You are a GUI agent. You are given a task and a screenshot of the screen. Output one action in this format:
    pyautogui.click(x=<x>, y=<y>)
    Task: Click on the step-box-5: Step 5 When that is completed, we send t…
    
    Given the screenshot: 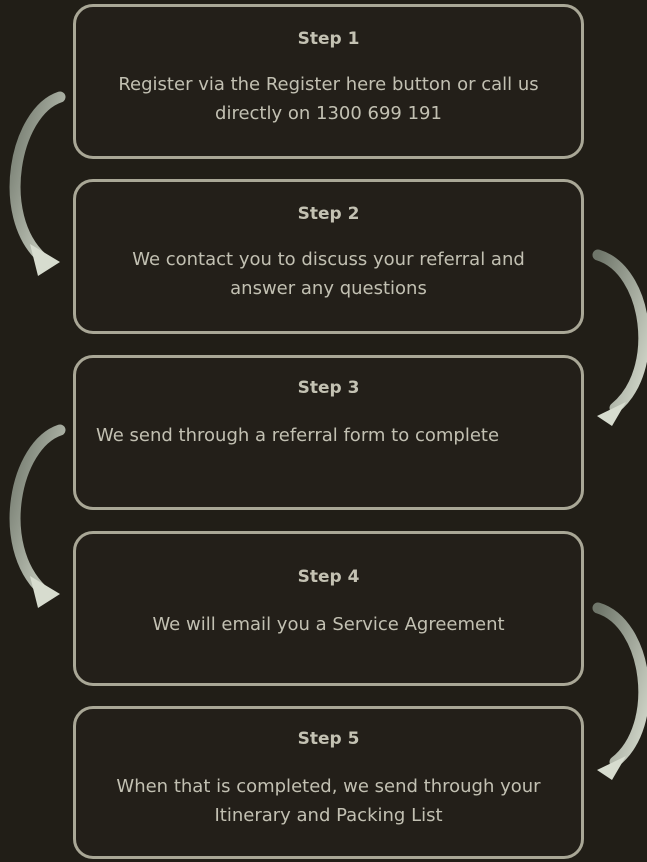 What is the action you would take?
    pyautogui.click(x=328, y=782)
    